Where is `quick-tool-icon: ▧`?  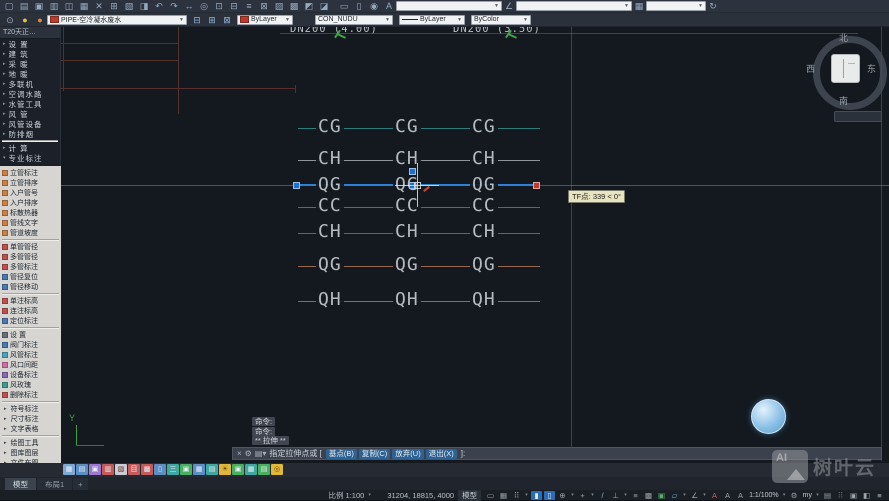
quick-tool-icon: ▧ is located at coordinates (121, 469).